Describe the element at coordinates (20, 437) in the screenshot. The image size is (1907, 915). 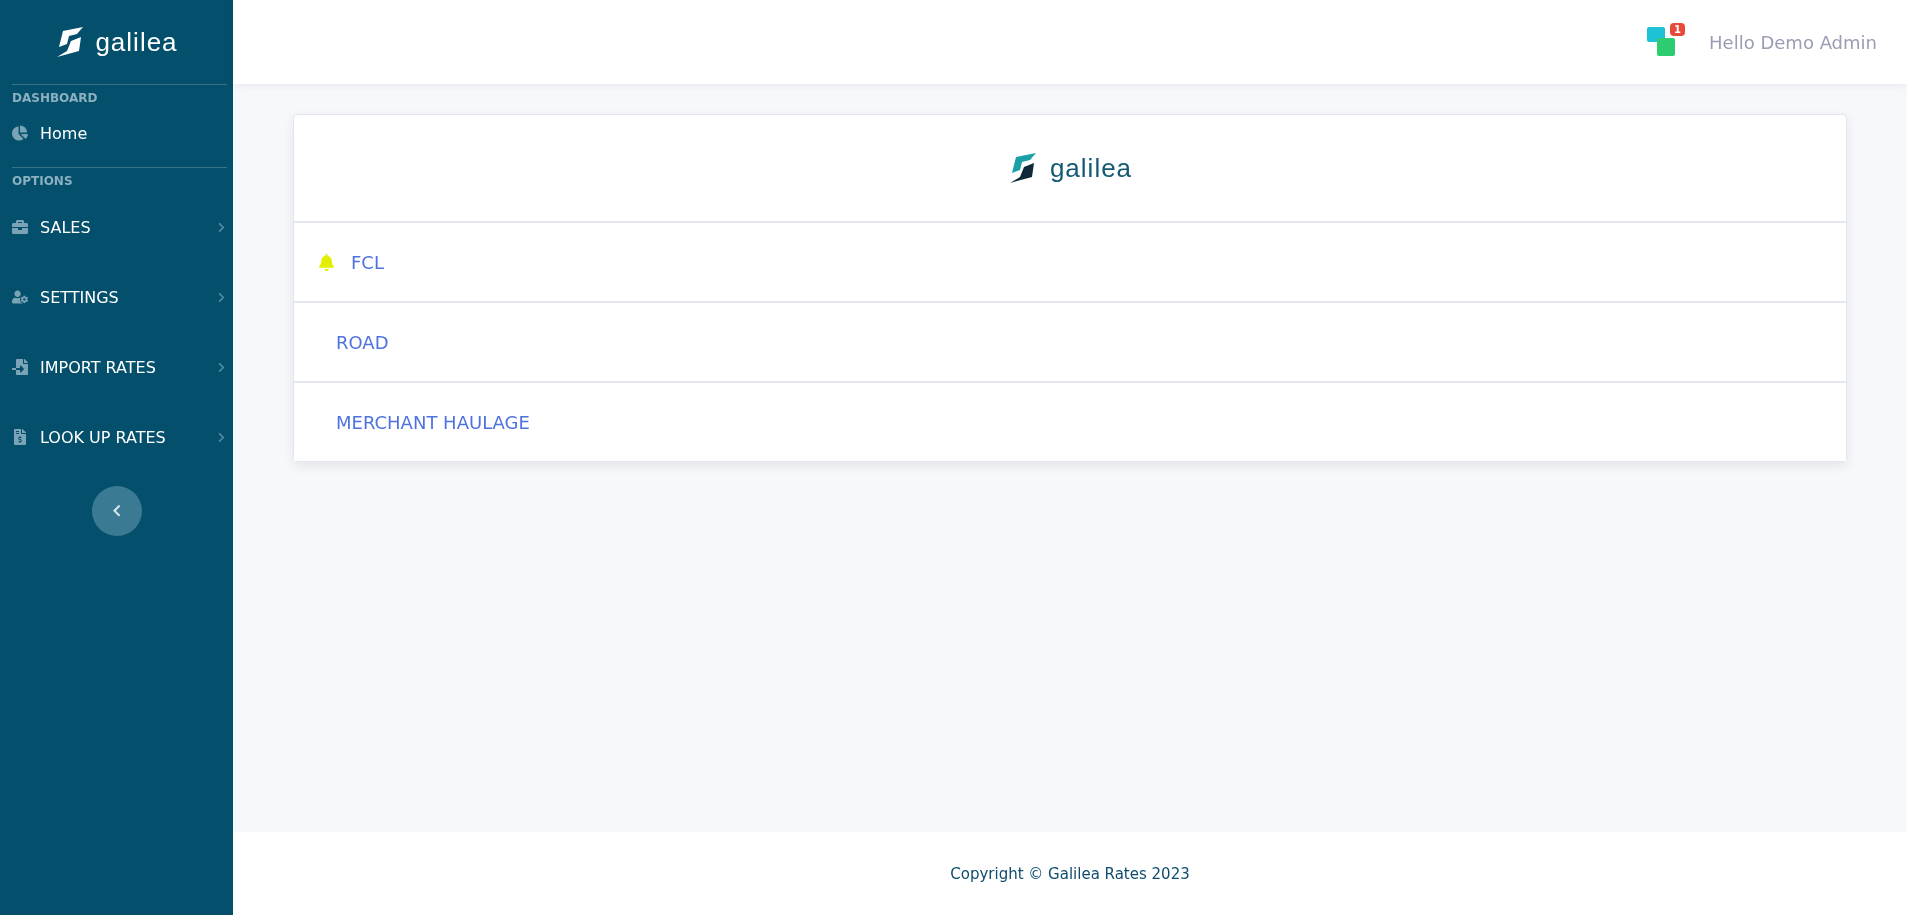
I see `dollar-document-icon` at that location.